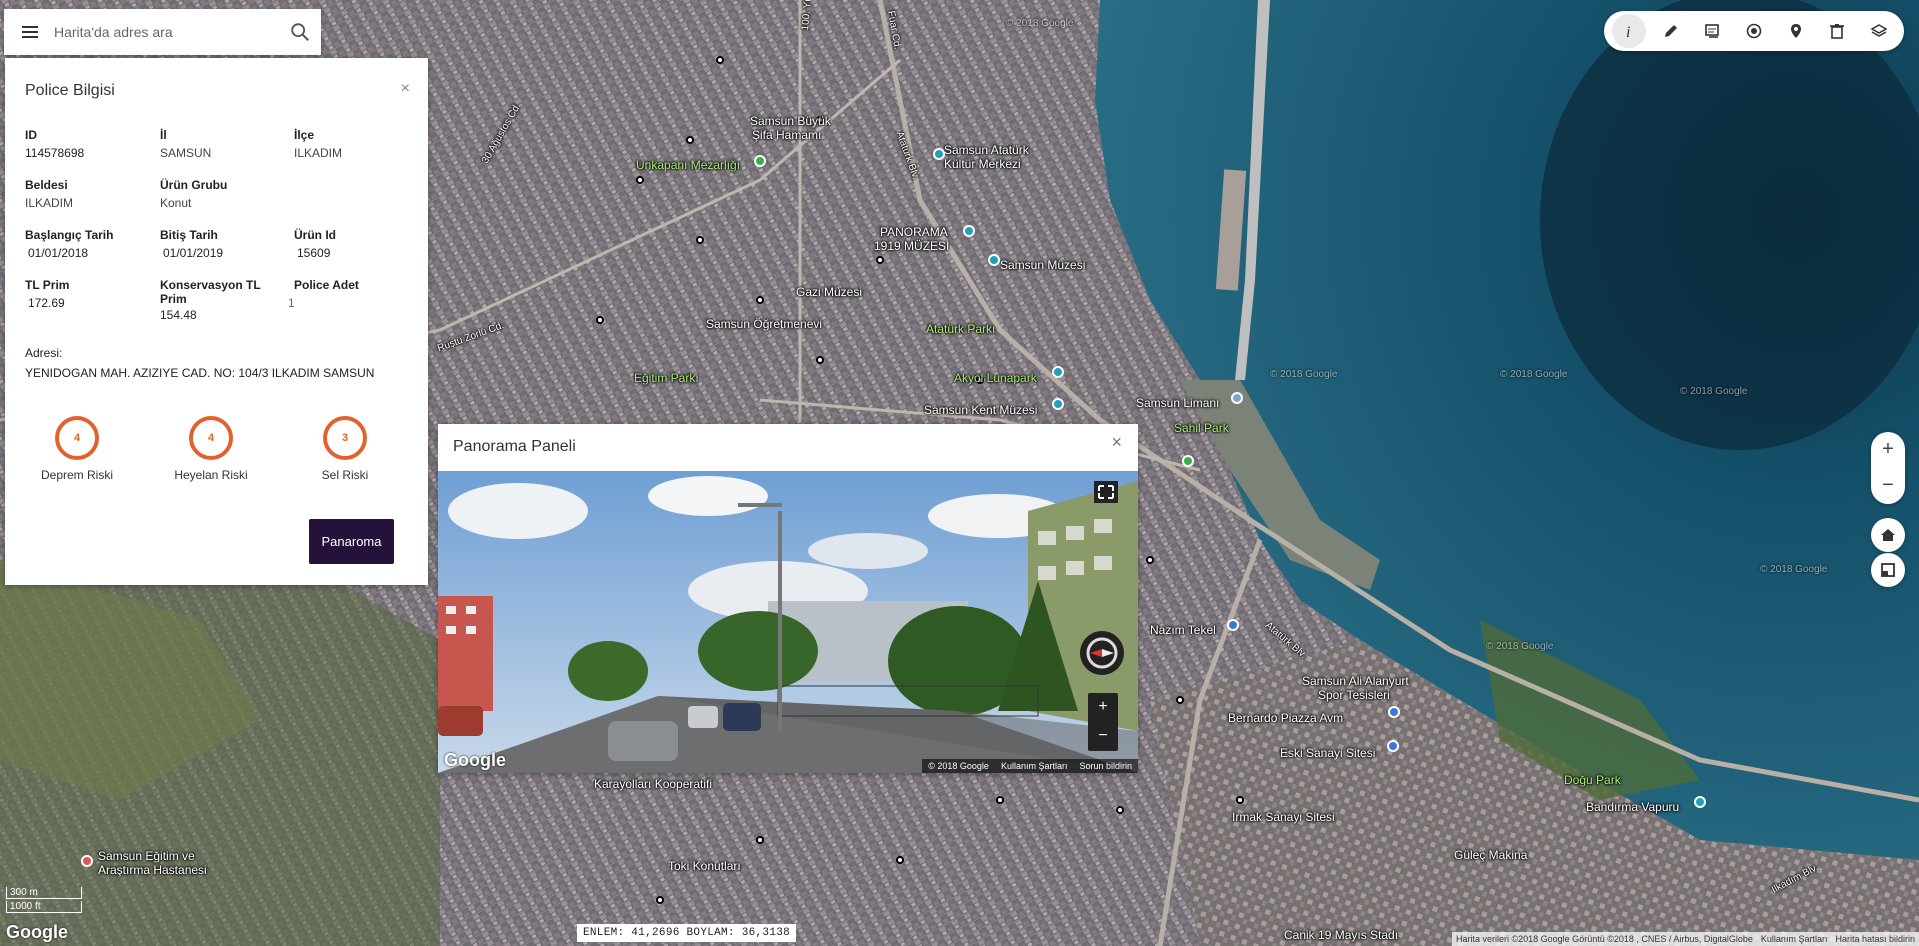  I want to click on field-label: ID, so click(31, 135).